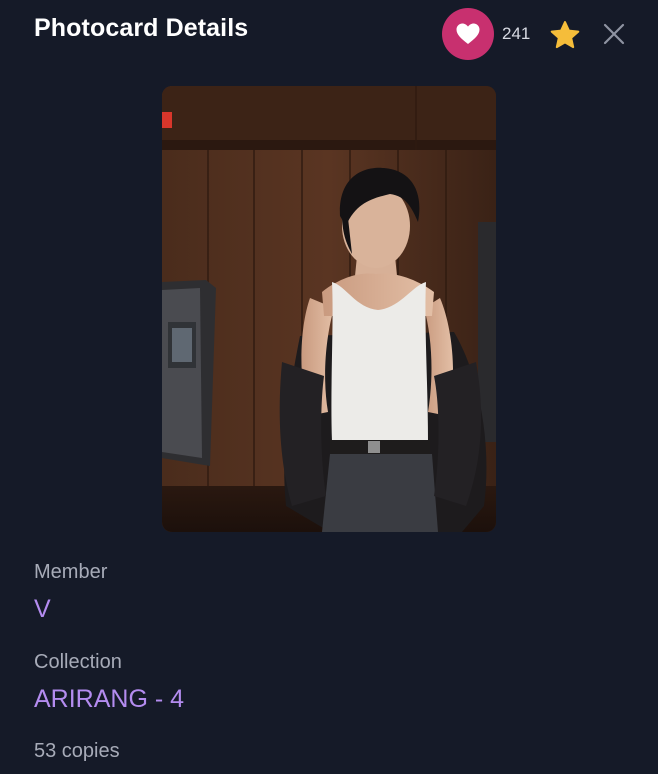 The width and height of the screenshot is (658, 774). I want to click on close-icon, so click(614, 34).